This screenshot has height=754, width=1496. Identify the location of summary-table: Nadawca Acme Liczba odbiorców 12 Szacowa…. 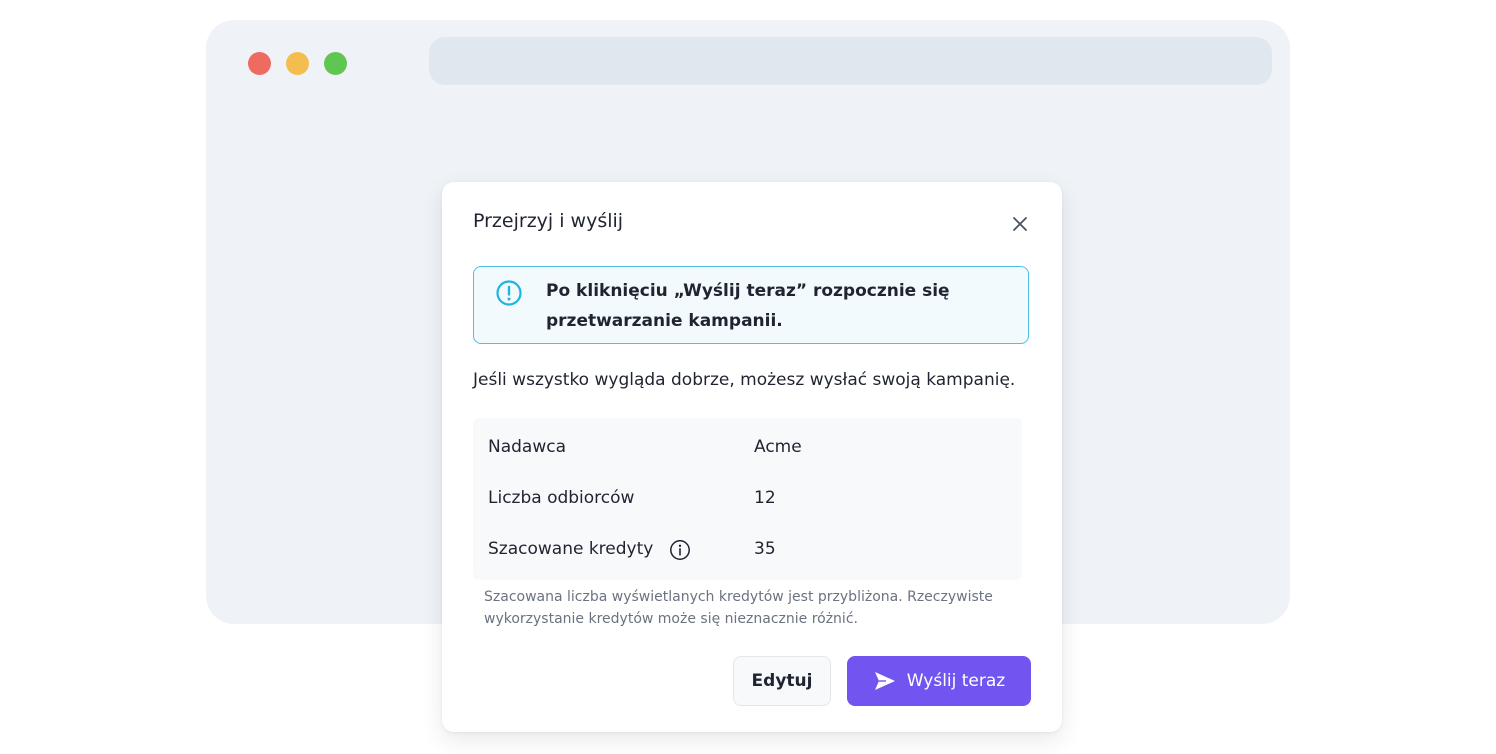
(747, 499).